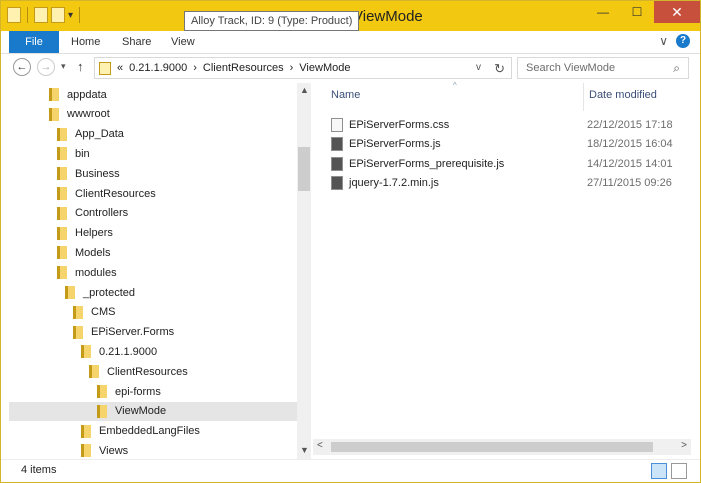 This screenshot has height=483, width=701. I want to click on tree-item: _protected, so click(72, 292).